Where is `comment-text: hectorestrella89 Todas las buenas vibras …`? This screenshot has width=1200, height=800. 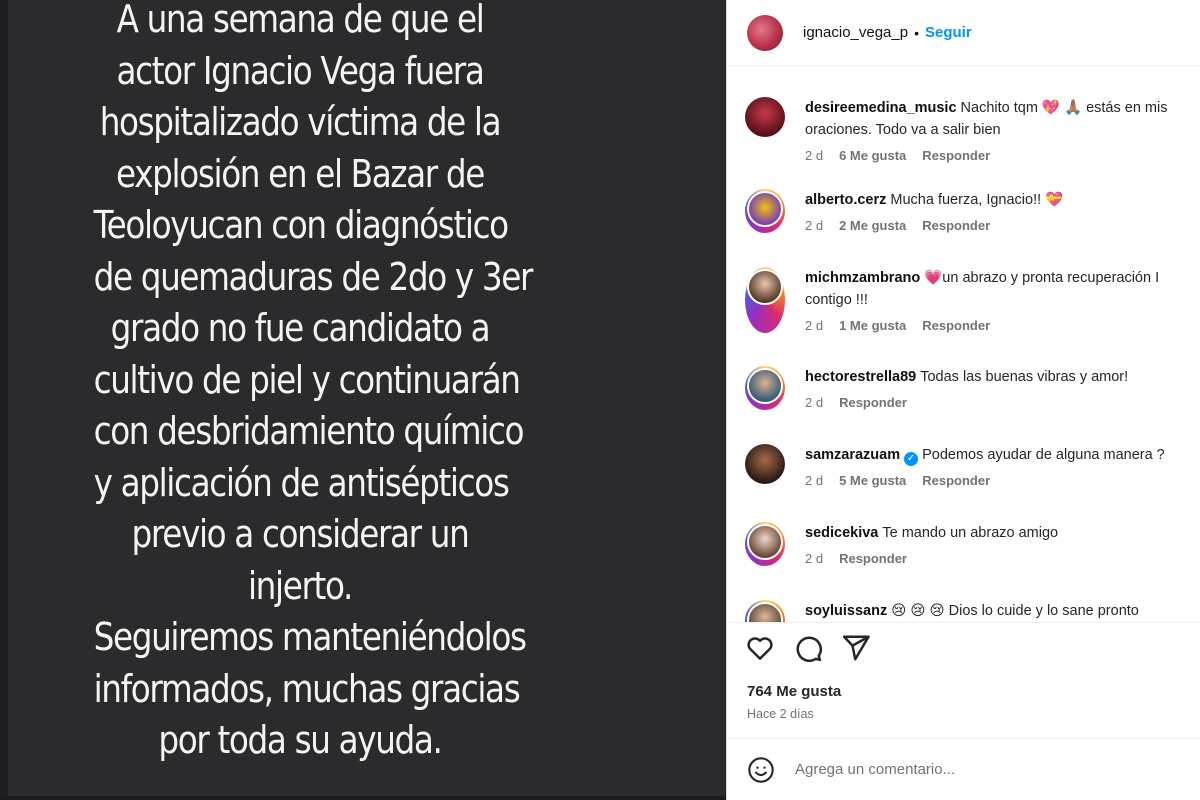 comment-text: hectorestrella89 Todas las buenas vibras … is located at coordinates (1002, 377).